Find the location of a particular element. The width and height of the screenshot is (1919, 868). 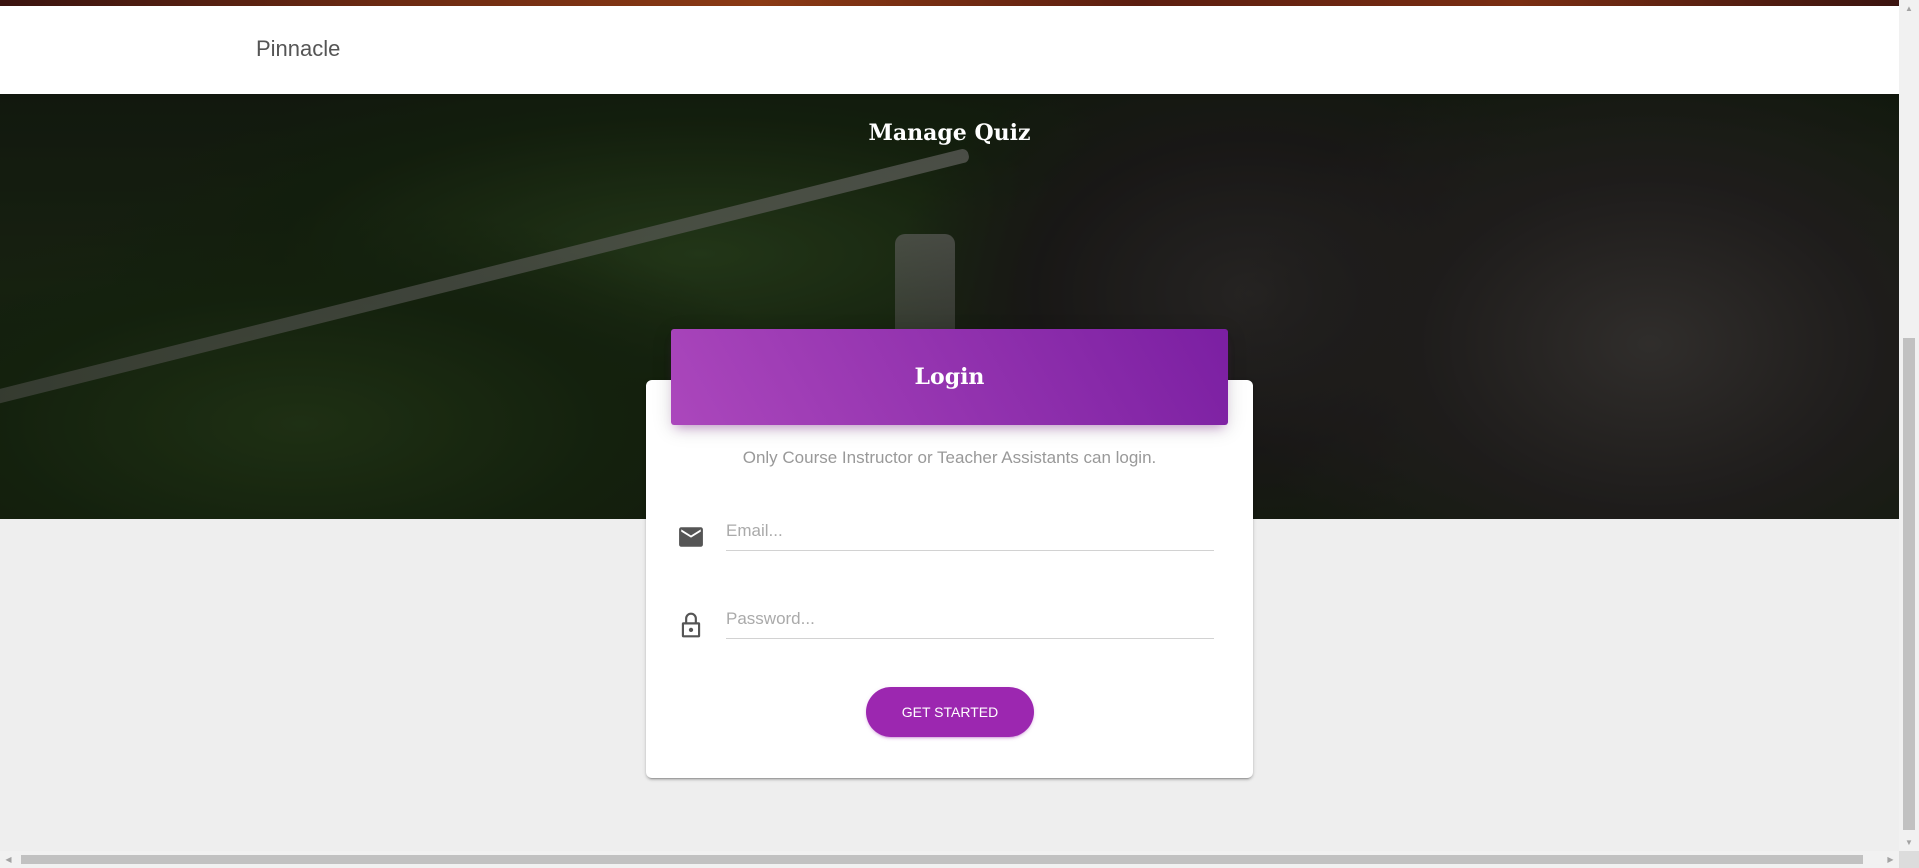

lock-icon is located at coordinates (691, 625).